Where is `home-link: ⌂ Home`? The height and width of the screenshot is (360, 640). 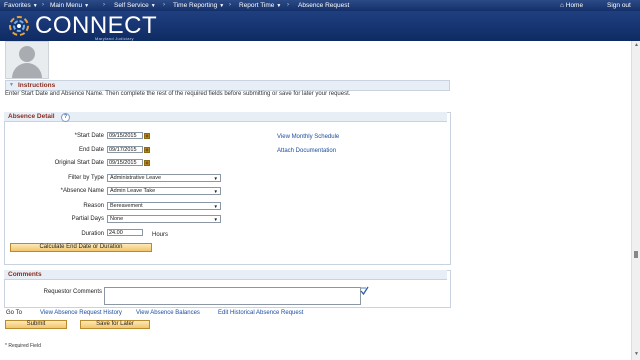 home-link: ⌂ Home is located at coordinates (571, 5).